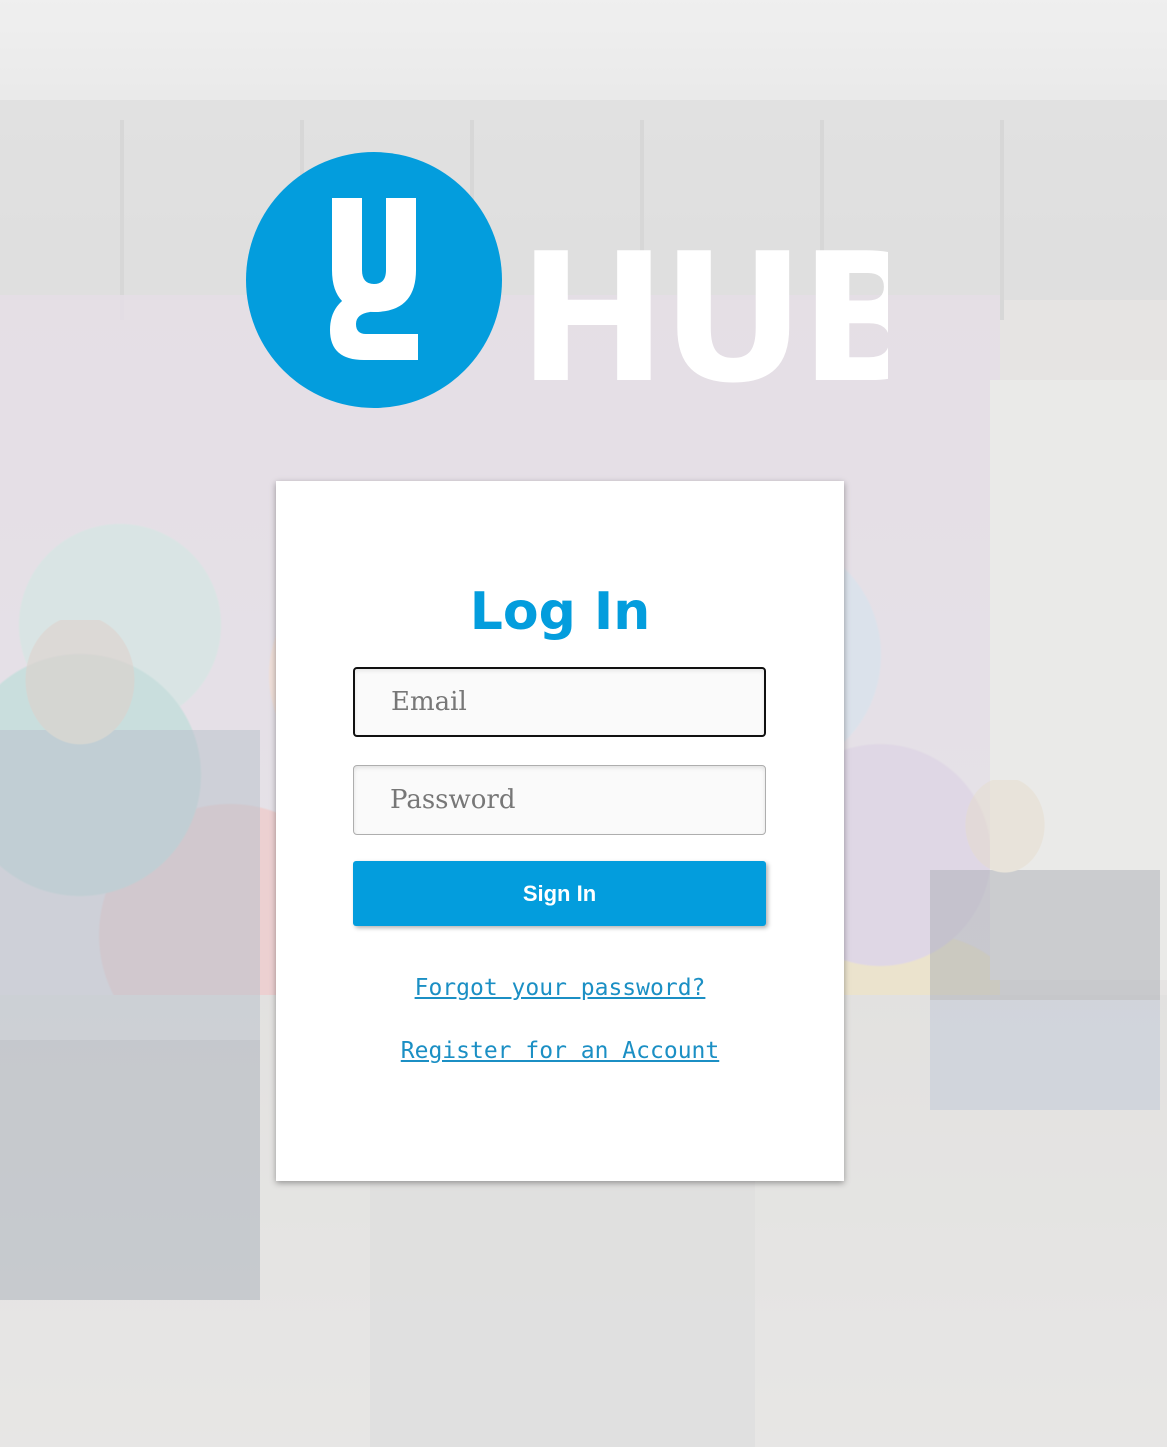  I want to click on register-account-link: Register for an Account, so click(560, 1051).